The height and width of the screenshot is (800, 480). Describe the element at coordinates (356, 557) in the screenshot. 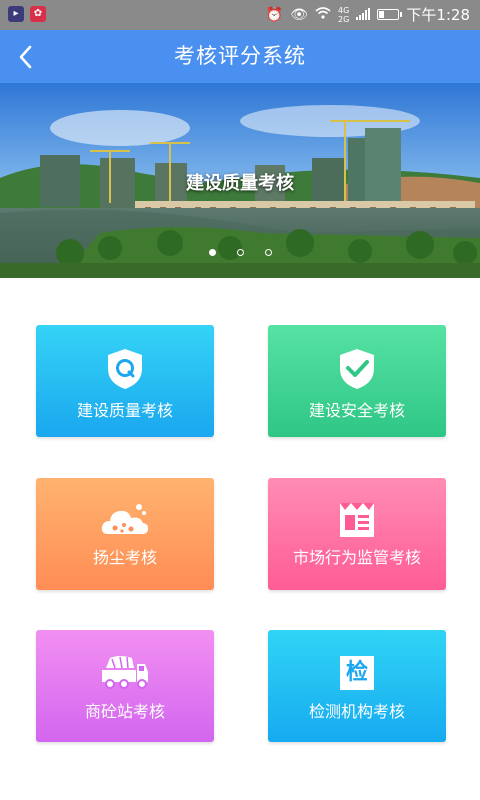

I see `tile-label: 市场行为监管考核` at that location.